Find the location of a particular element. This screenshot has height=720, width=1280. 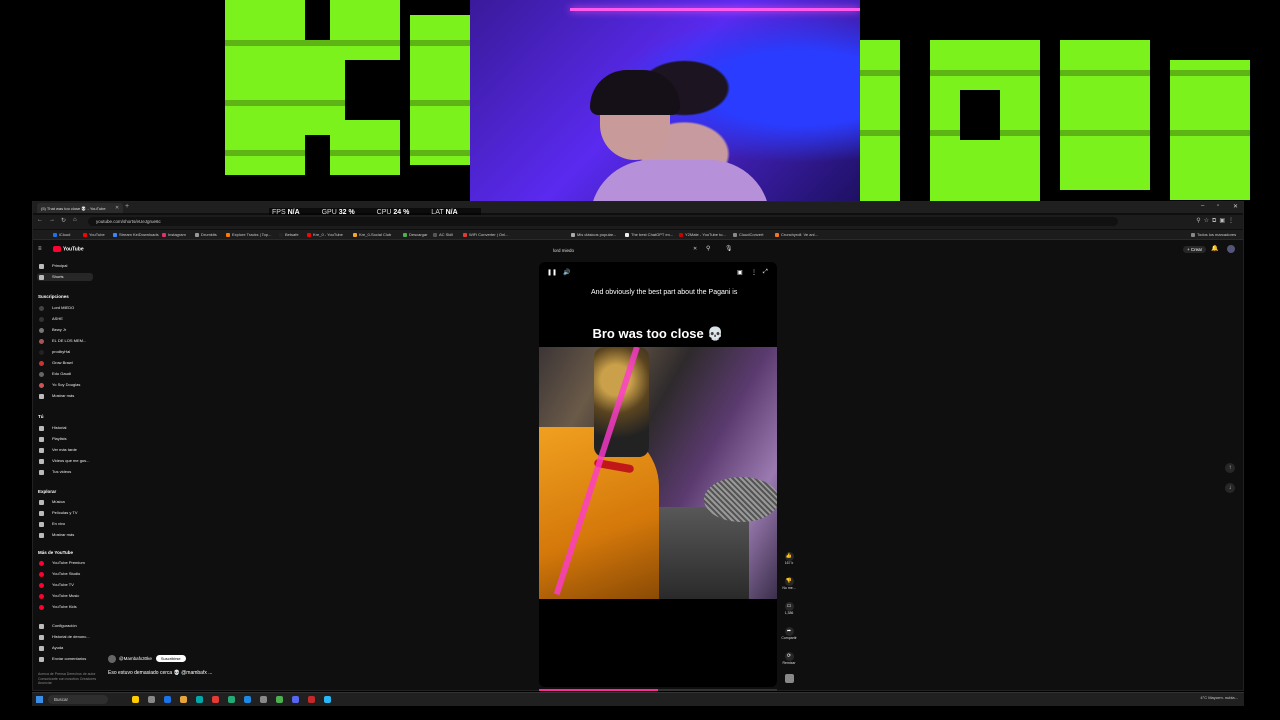

sidebar-item-movies: Películas y TV is located at coordinates (65, 513).